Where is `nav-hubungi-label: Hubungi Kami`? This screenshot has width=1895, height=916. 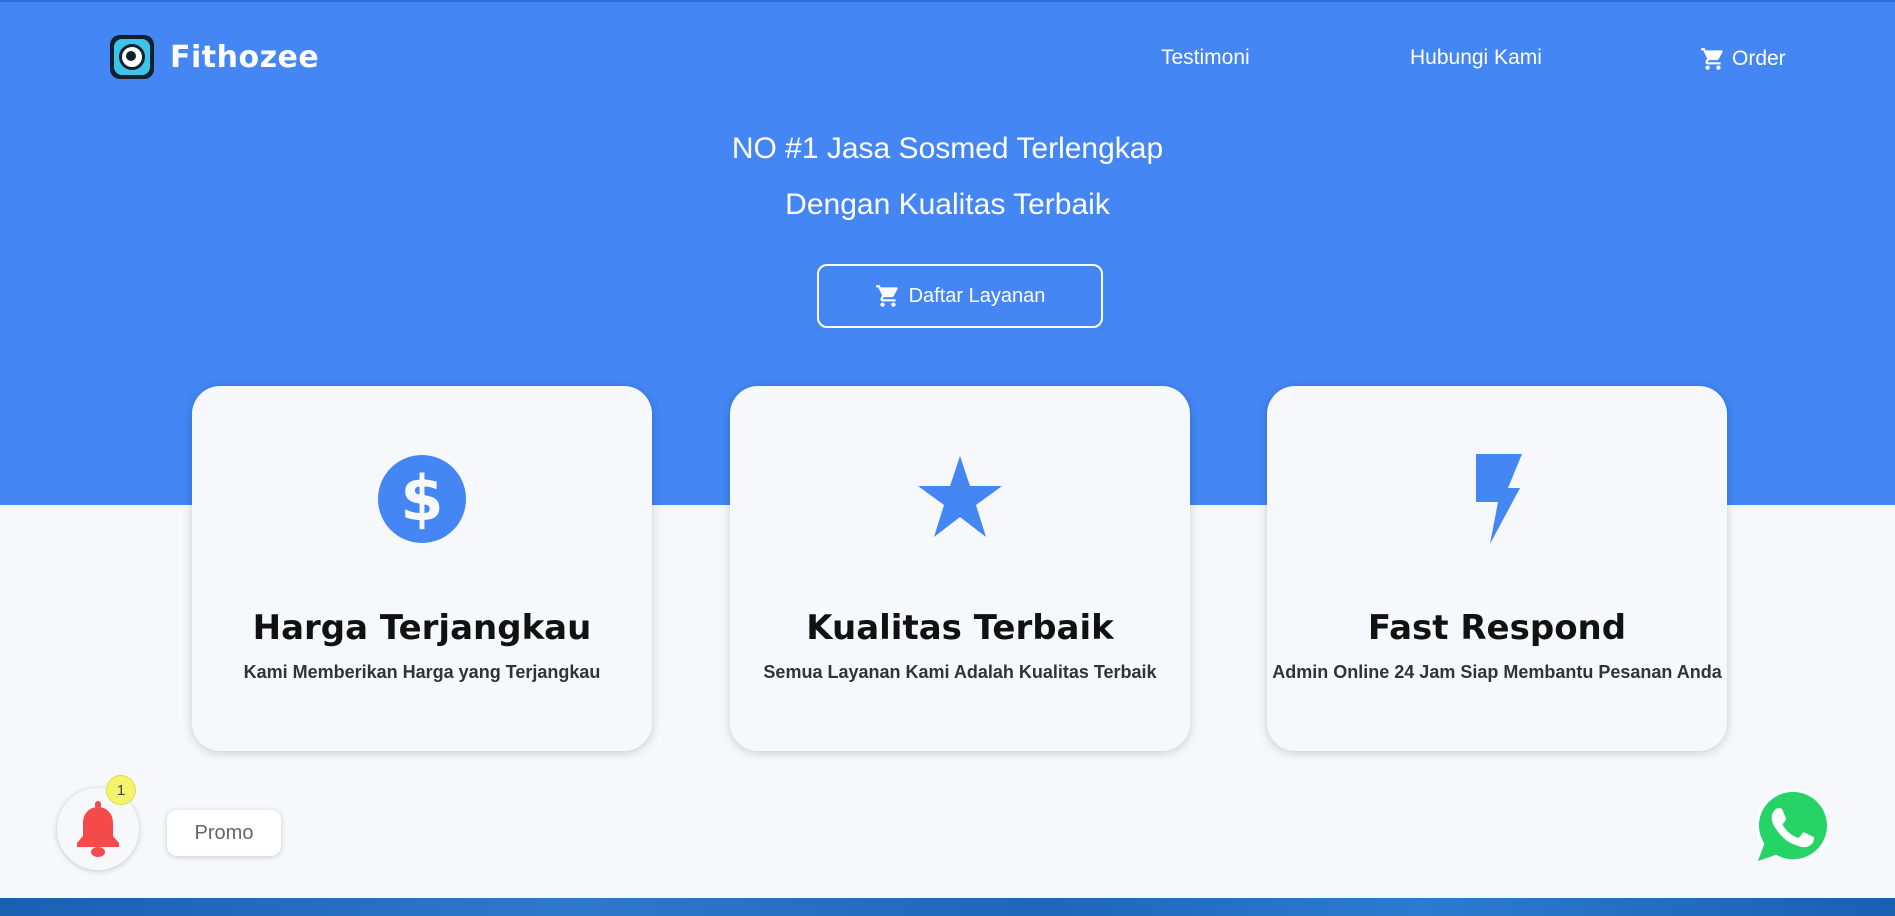
nav-hubungi-label: Hubungi Kami is located at coordinates (1476, 57).